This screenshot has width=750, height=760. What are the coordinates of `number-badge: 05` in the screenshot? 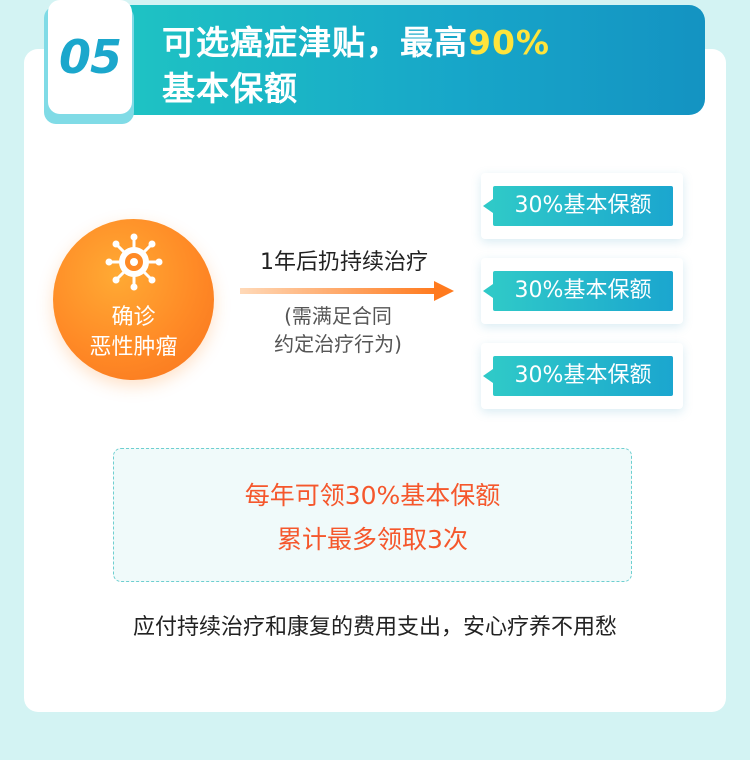 It's located at (90, 57).